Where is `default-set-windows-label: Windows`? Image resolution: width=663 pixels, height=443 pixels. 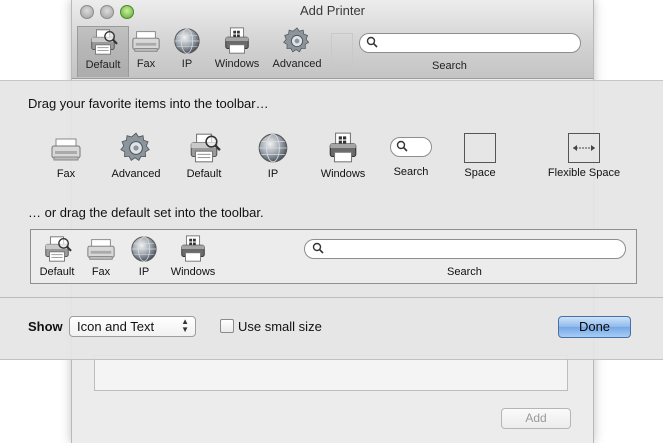
default-set-windows-label: Windows is located at coordinates (193, 272).